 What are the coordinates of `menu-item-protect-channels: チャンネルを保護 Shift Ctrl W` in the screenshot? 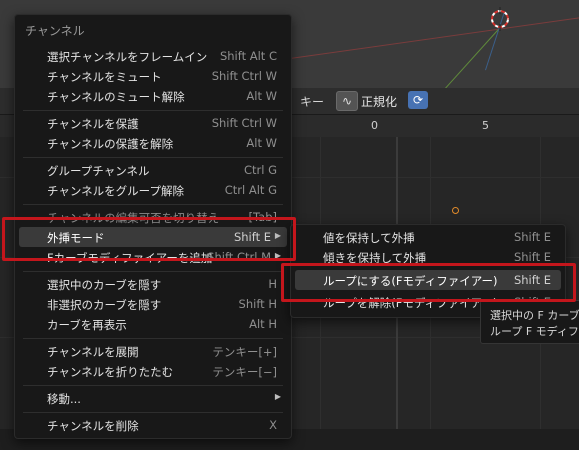 It's located at (153, 123).